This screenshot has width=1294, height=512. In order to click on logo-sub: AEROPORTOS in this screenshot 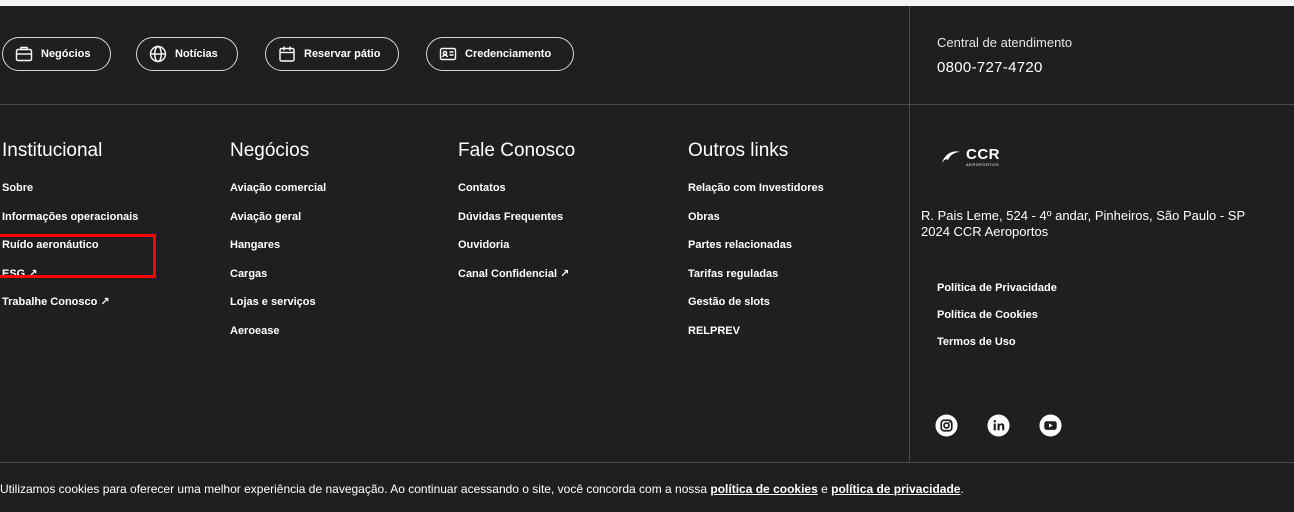, I will do `click(983, 164)`.